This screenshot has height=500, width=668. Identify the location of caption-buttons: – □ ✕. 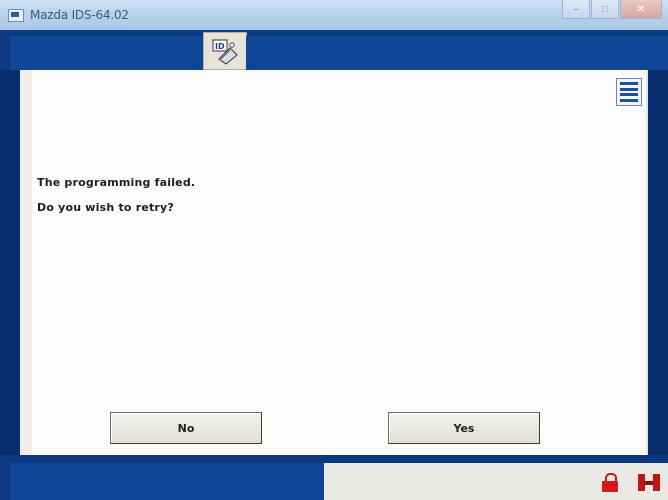
(612, 10).